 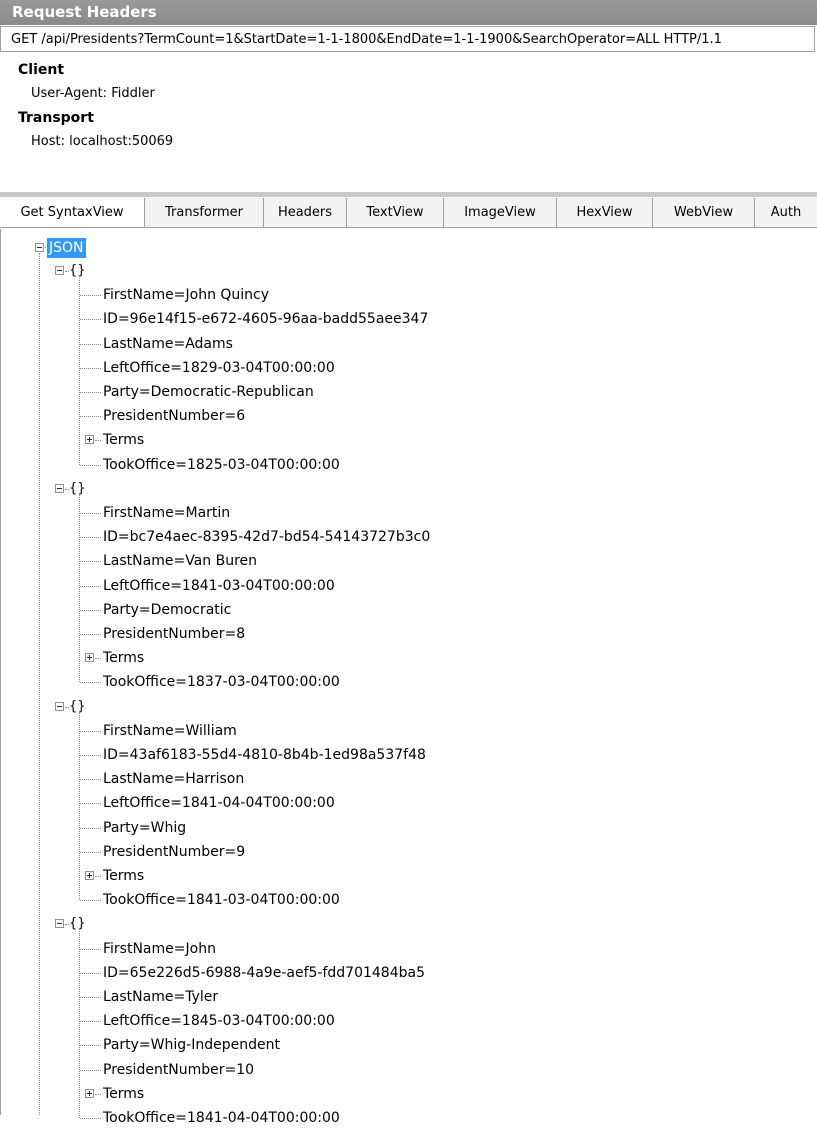 I want to click on property-node: Party=Democratic-Republican, so click(x=208, y=392).